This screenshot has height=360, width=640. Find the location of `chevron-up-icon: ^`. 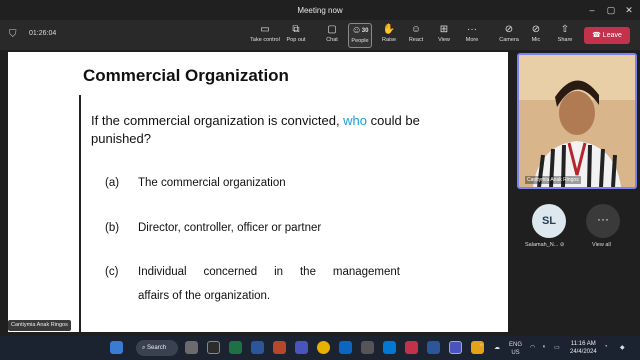

chevron-up-icon: ^ is located at coordinates (481, 347).